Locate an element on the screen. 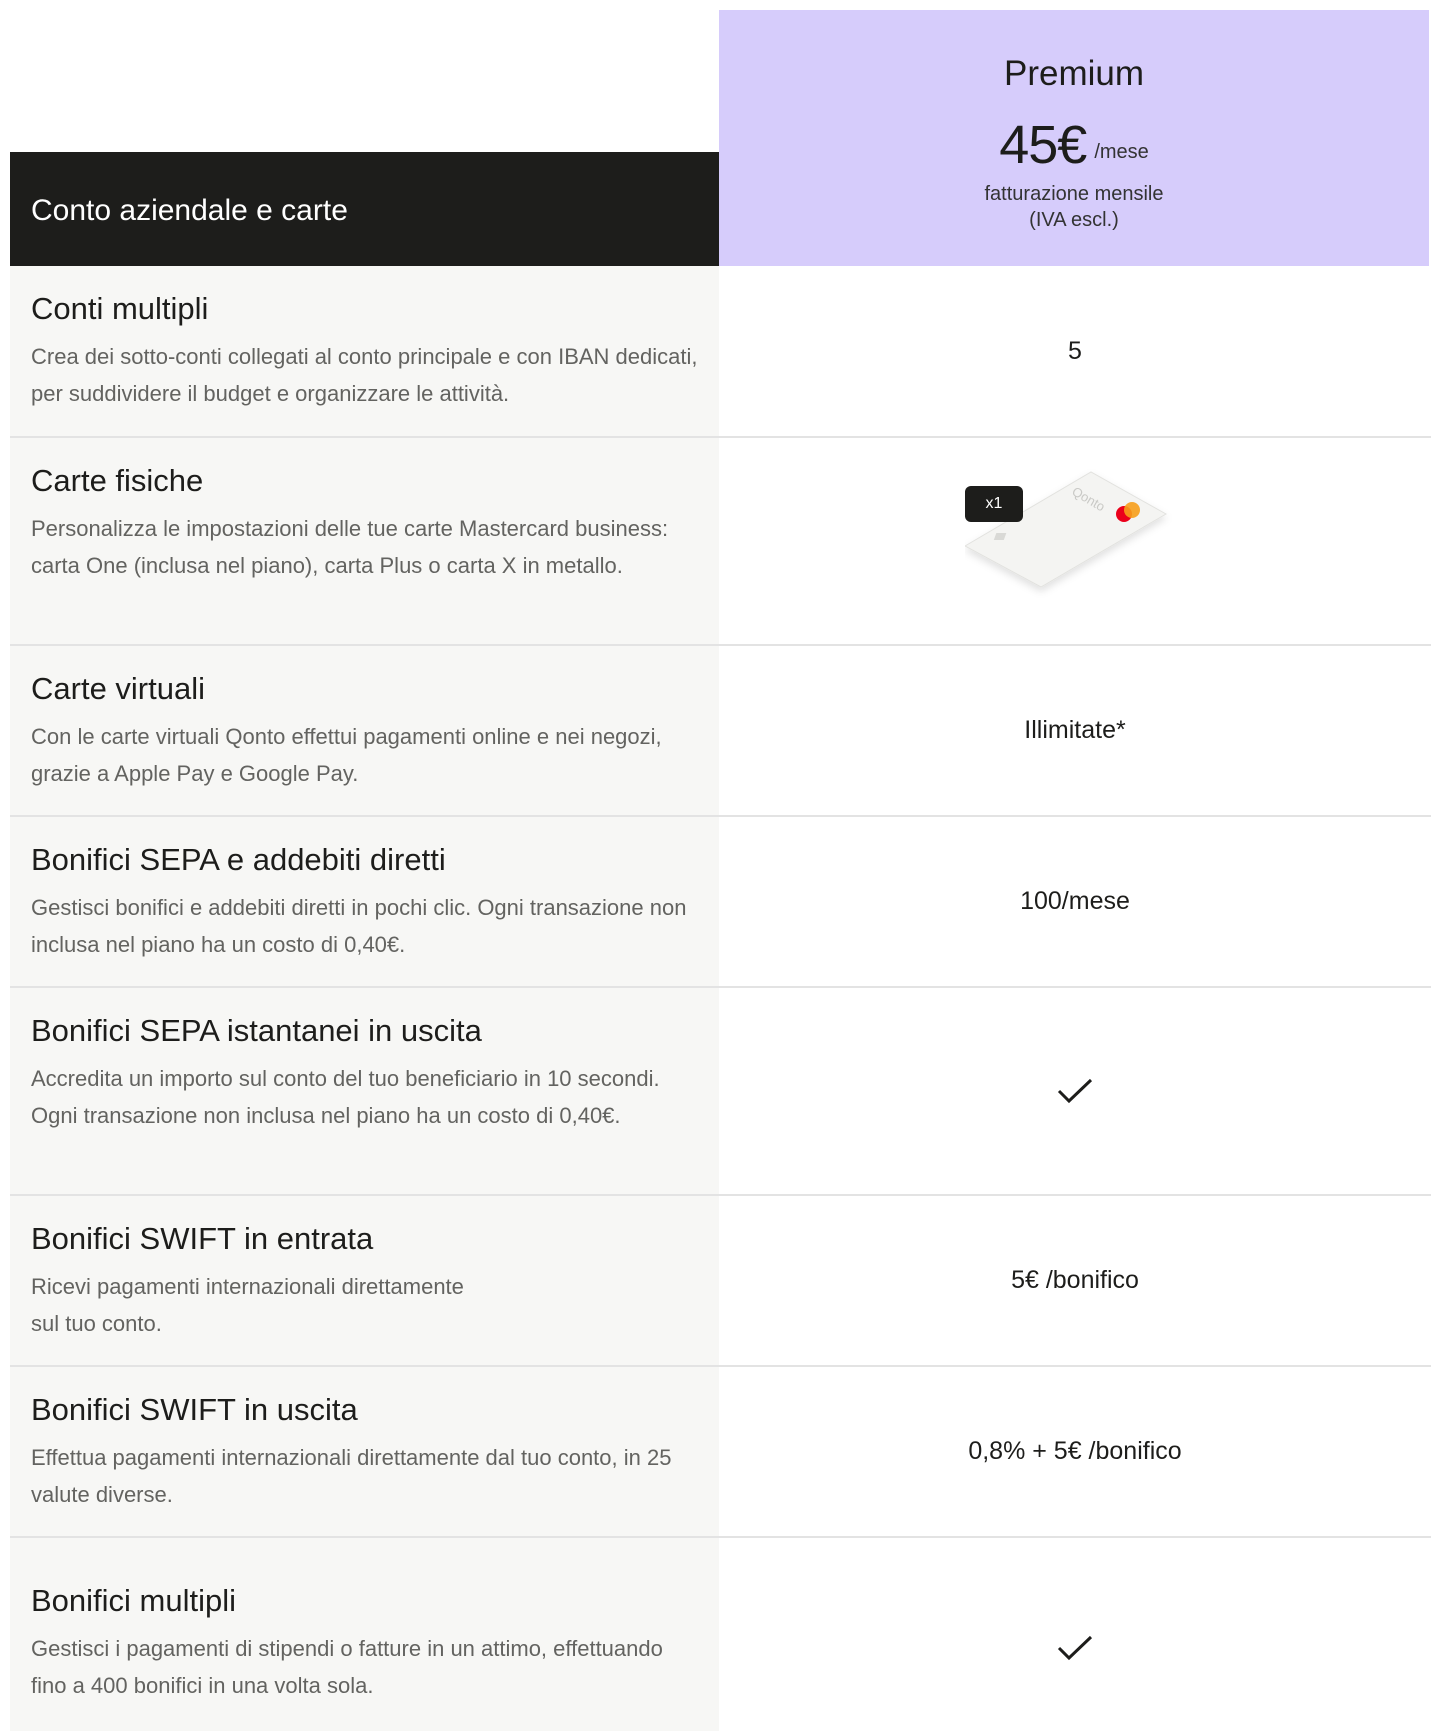 The height and width of the screenshot is (1731, 1440). section-header: Conto aziendale e carte is located at coordinates (364, 209).